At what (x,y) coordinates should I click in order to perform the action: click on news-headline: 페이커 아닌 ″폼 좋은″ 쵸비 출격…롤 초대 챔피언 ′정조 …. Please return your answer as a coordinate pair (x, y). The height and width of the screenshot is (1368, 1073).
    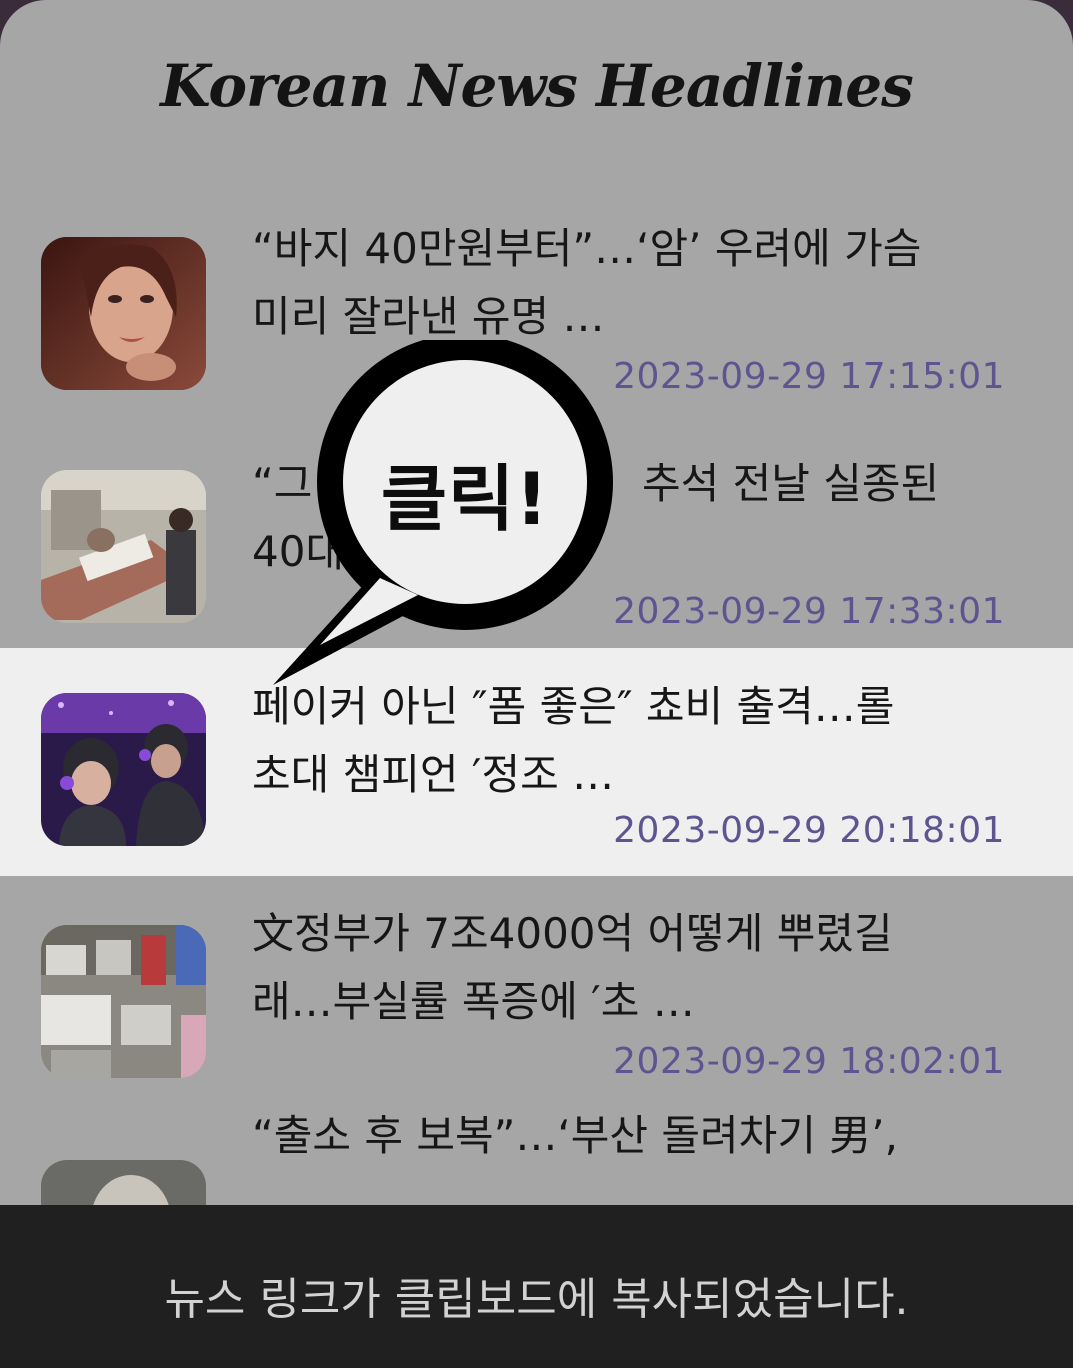
    Looking at the image, I should click on (632, 741).